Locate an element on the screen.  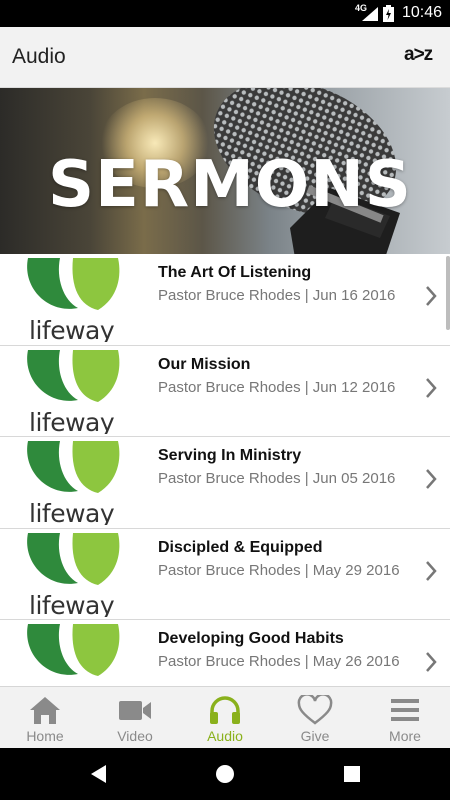
nav-item-audio: Audio is located at coordinates (225, 717).